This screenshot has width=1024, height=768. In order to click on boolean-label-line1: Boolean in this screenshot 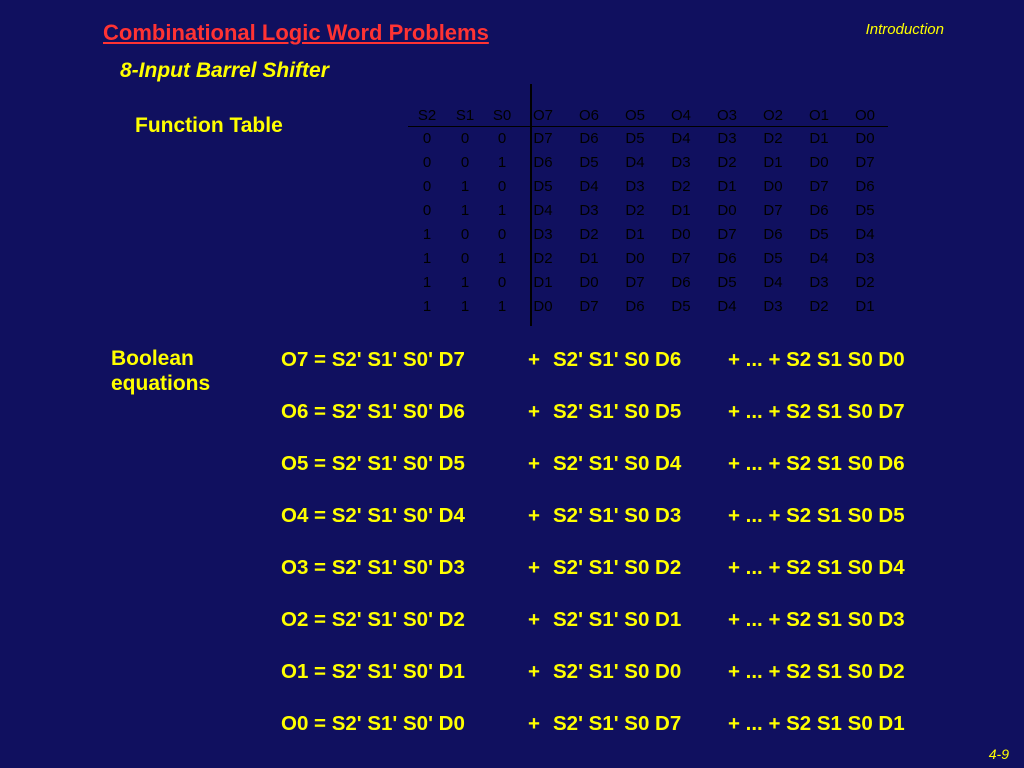, I will do `click(152, 358)`.